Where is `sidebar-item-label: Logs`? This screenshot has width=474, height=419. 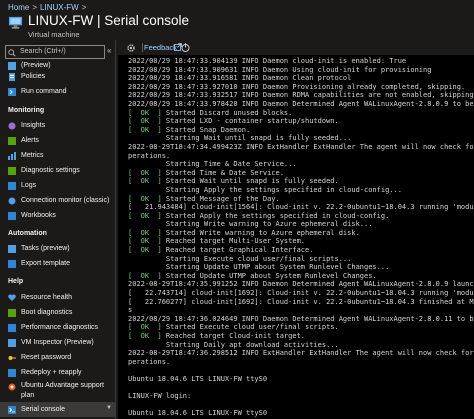 sidebar-item-label: Logs is located at coordinates (29, 185).